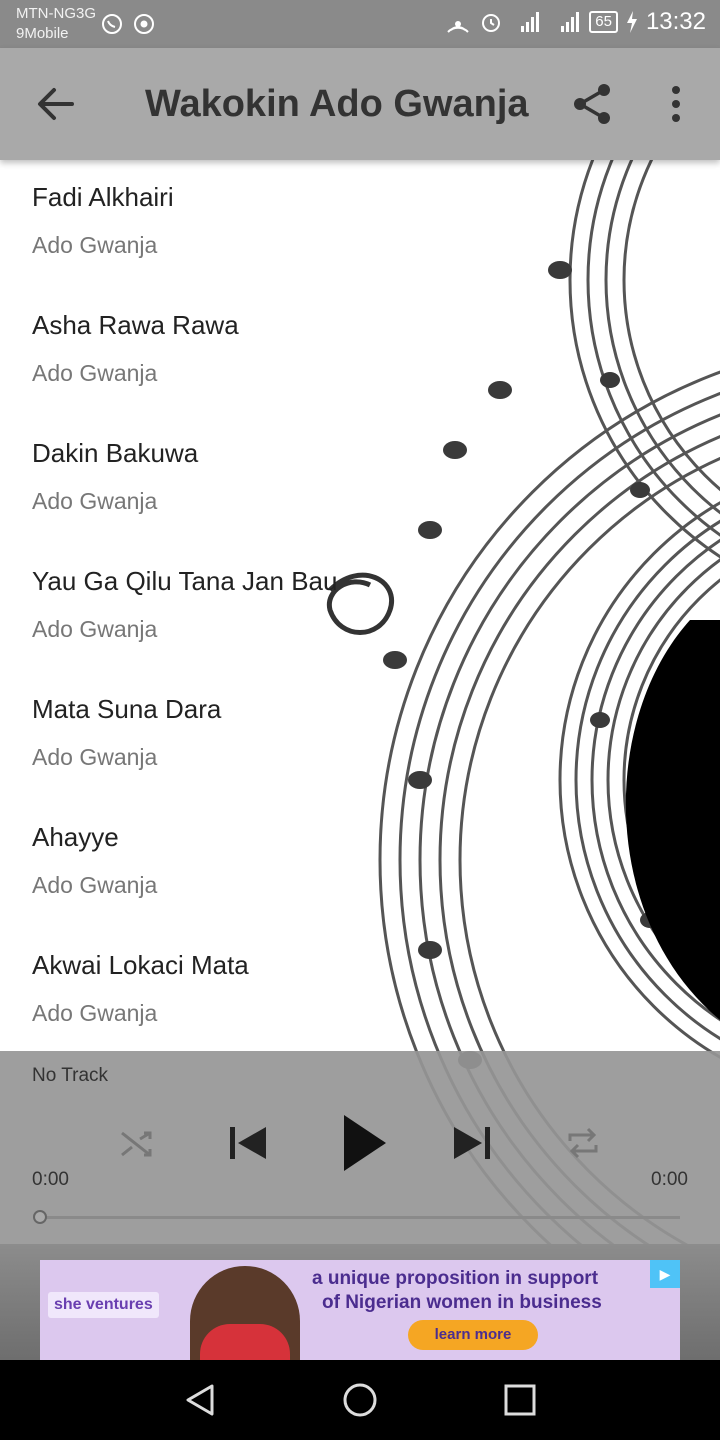  I want to click on track-title: Dakin Bakuwa, so click(115, 453).